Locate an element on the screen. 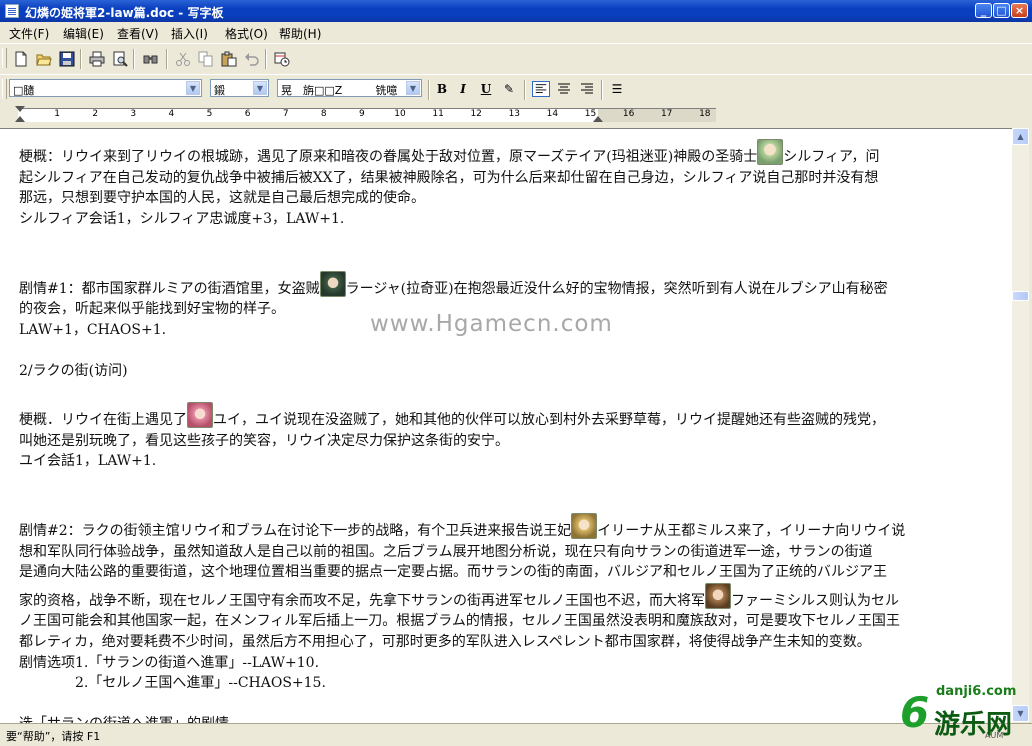 Image resolution: width=1032 pixels, height=746 pixels. text-run: 2/ラクの街(访问) is located at coordinates (73, 370).